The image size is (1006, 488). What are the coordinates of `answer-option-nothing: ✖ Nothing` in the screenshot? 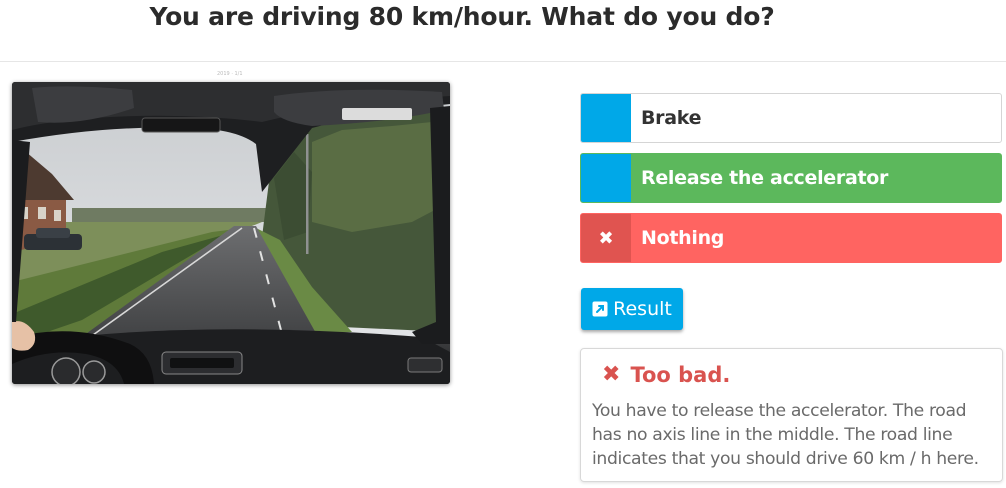 It's located at (791, 238).